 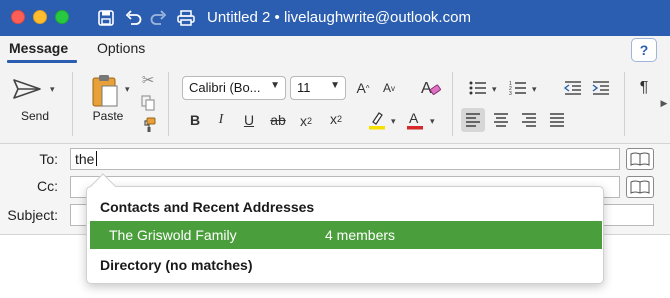 What do you see at coordinates (644, 50) in the screenshot?
I see `help-button: ?` at bounding box center [644, 50].